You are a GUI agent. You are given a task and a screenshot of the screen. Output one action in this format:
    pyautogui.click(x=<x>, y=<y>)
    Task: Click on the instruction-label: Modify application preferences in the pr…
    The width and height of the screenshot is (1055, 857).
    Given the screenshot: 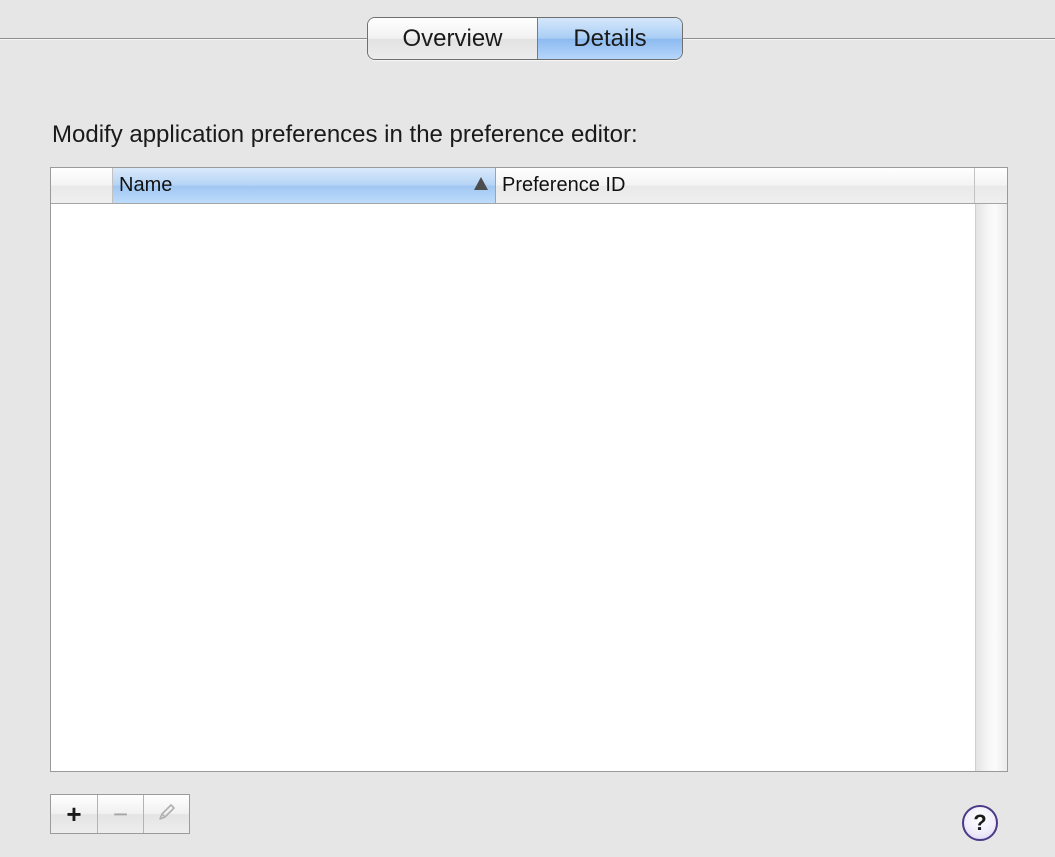 What is the action you would take?
    pyautogui.click(x=345, y=134)
    